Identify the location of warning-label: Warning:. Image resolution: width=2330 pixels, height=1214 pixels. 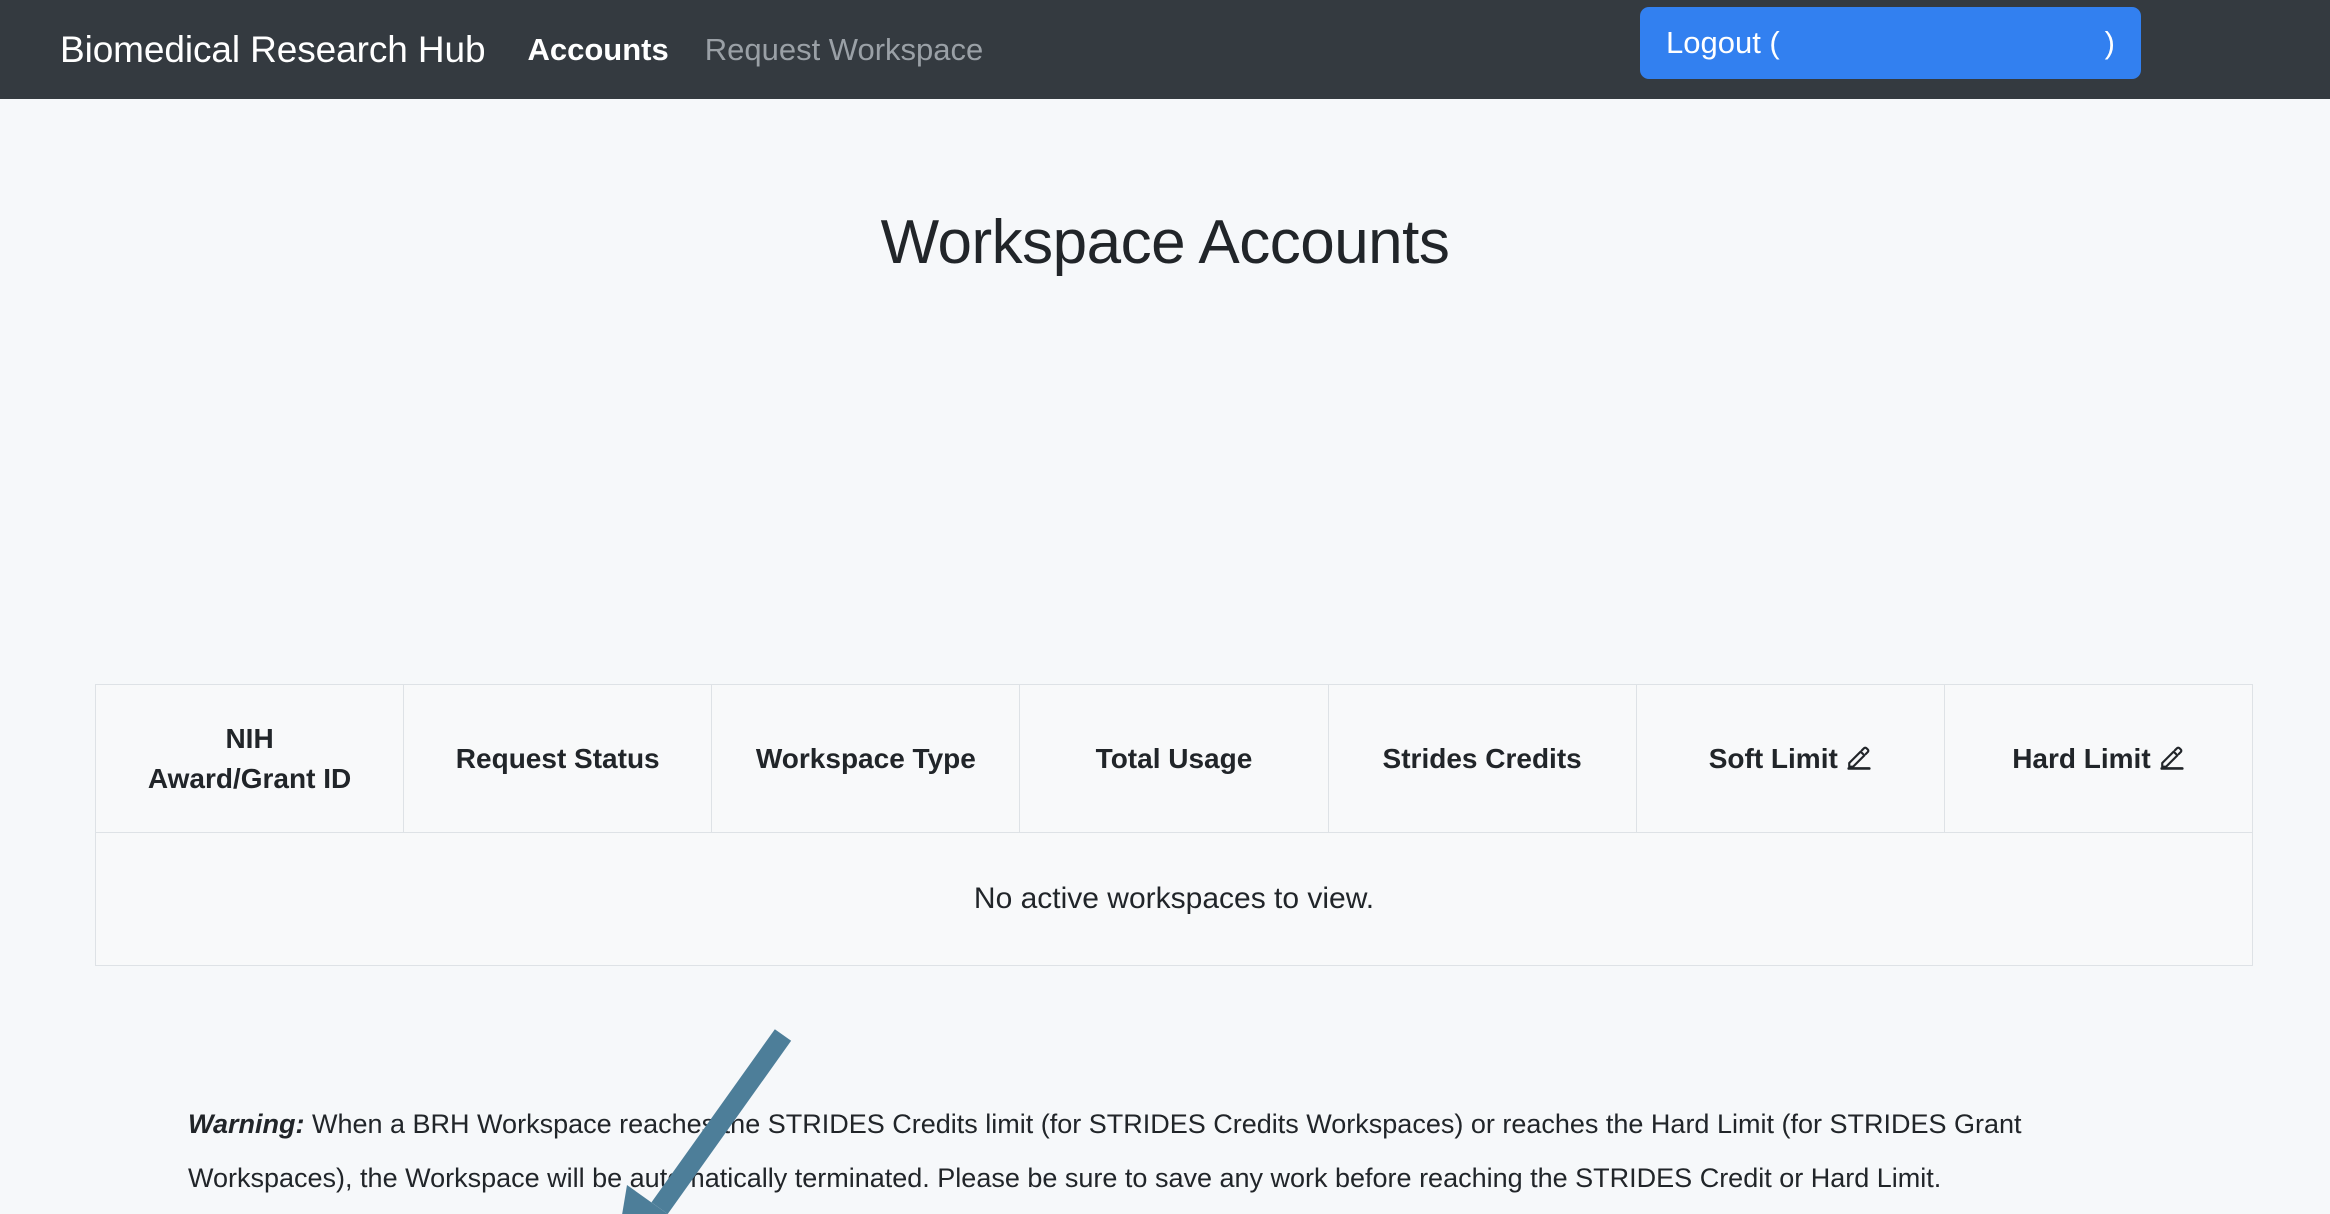
(246, 1124).